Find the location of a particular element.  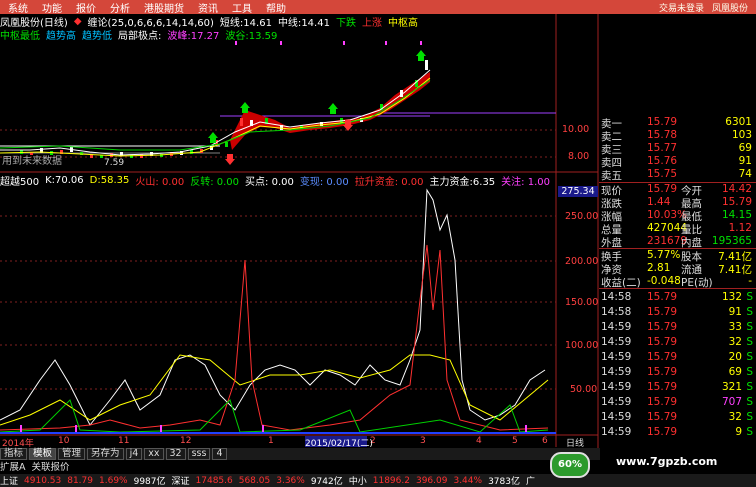

menu-item-analysis: 分析 is located at coordinates (120, 7).